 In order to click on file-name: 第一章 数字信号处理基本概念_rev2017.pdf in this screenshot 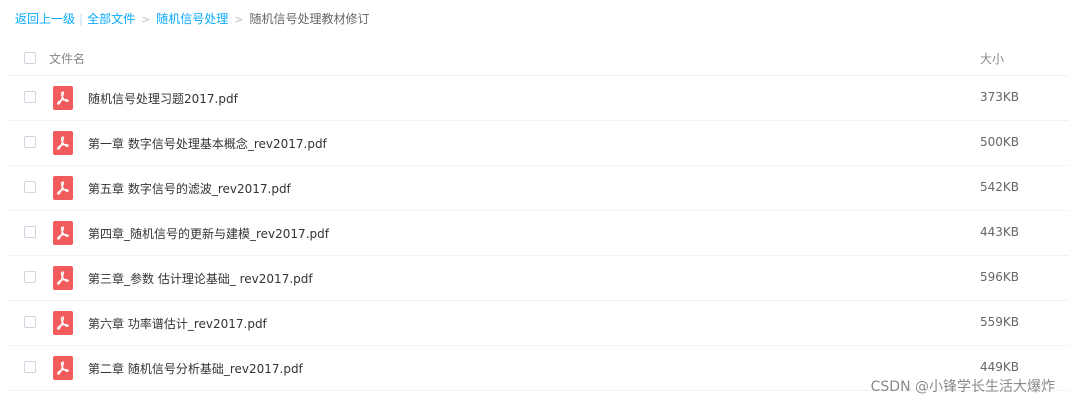, I will do `click(207, 143)`.